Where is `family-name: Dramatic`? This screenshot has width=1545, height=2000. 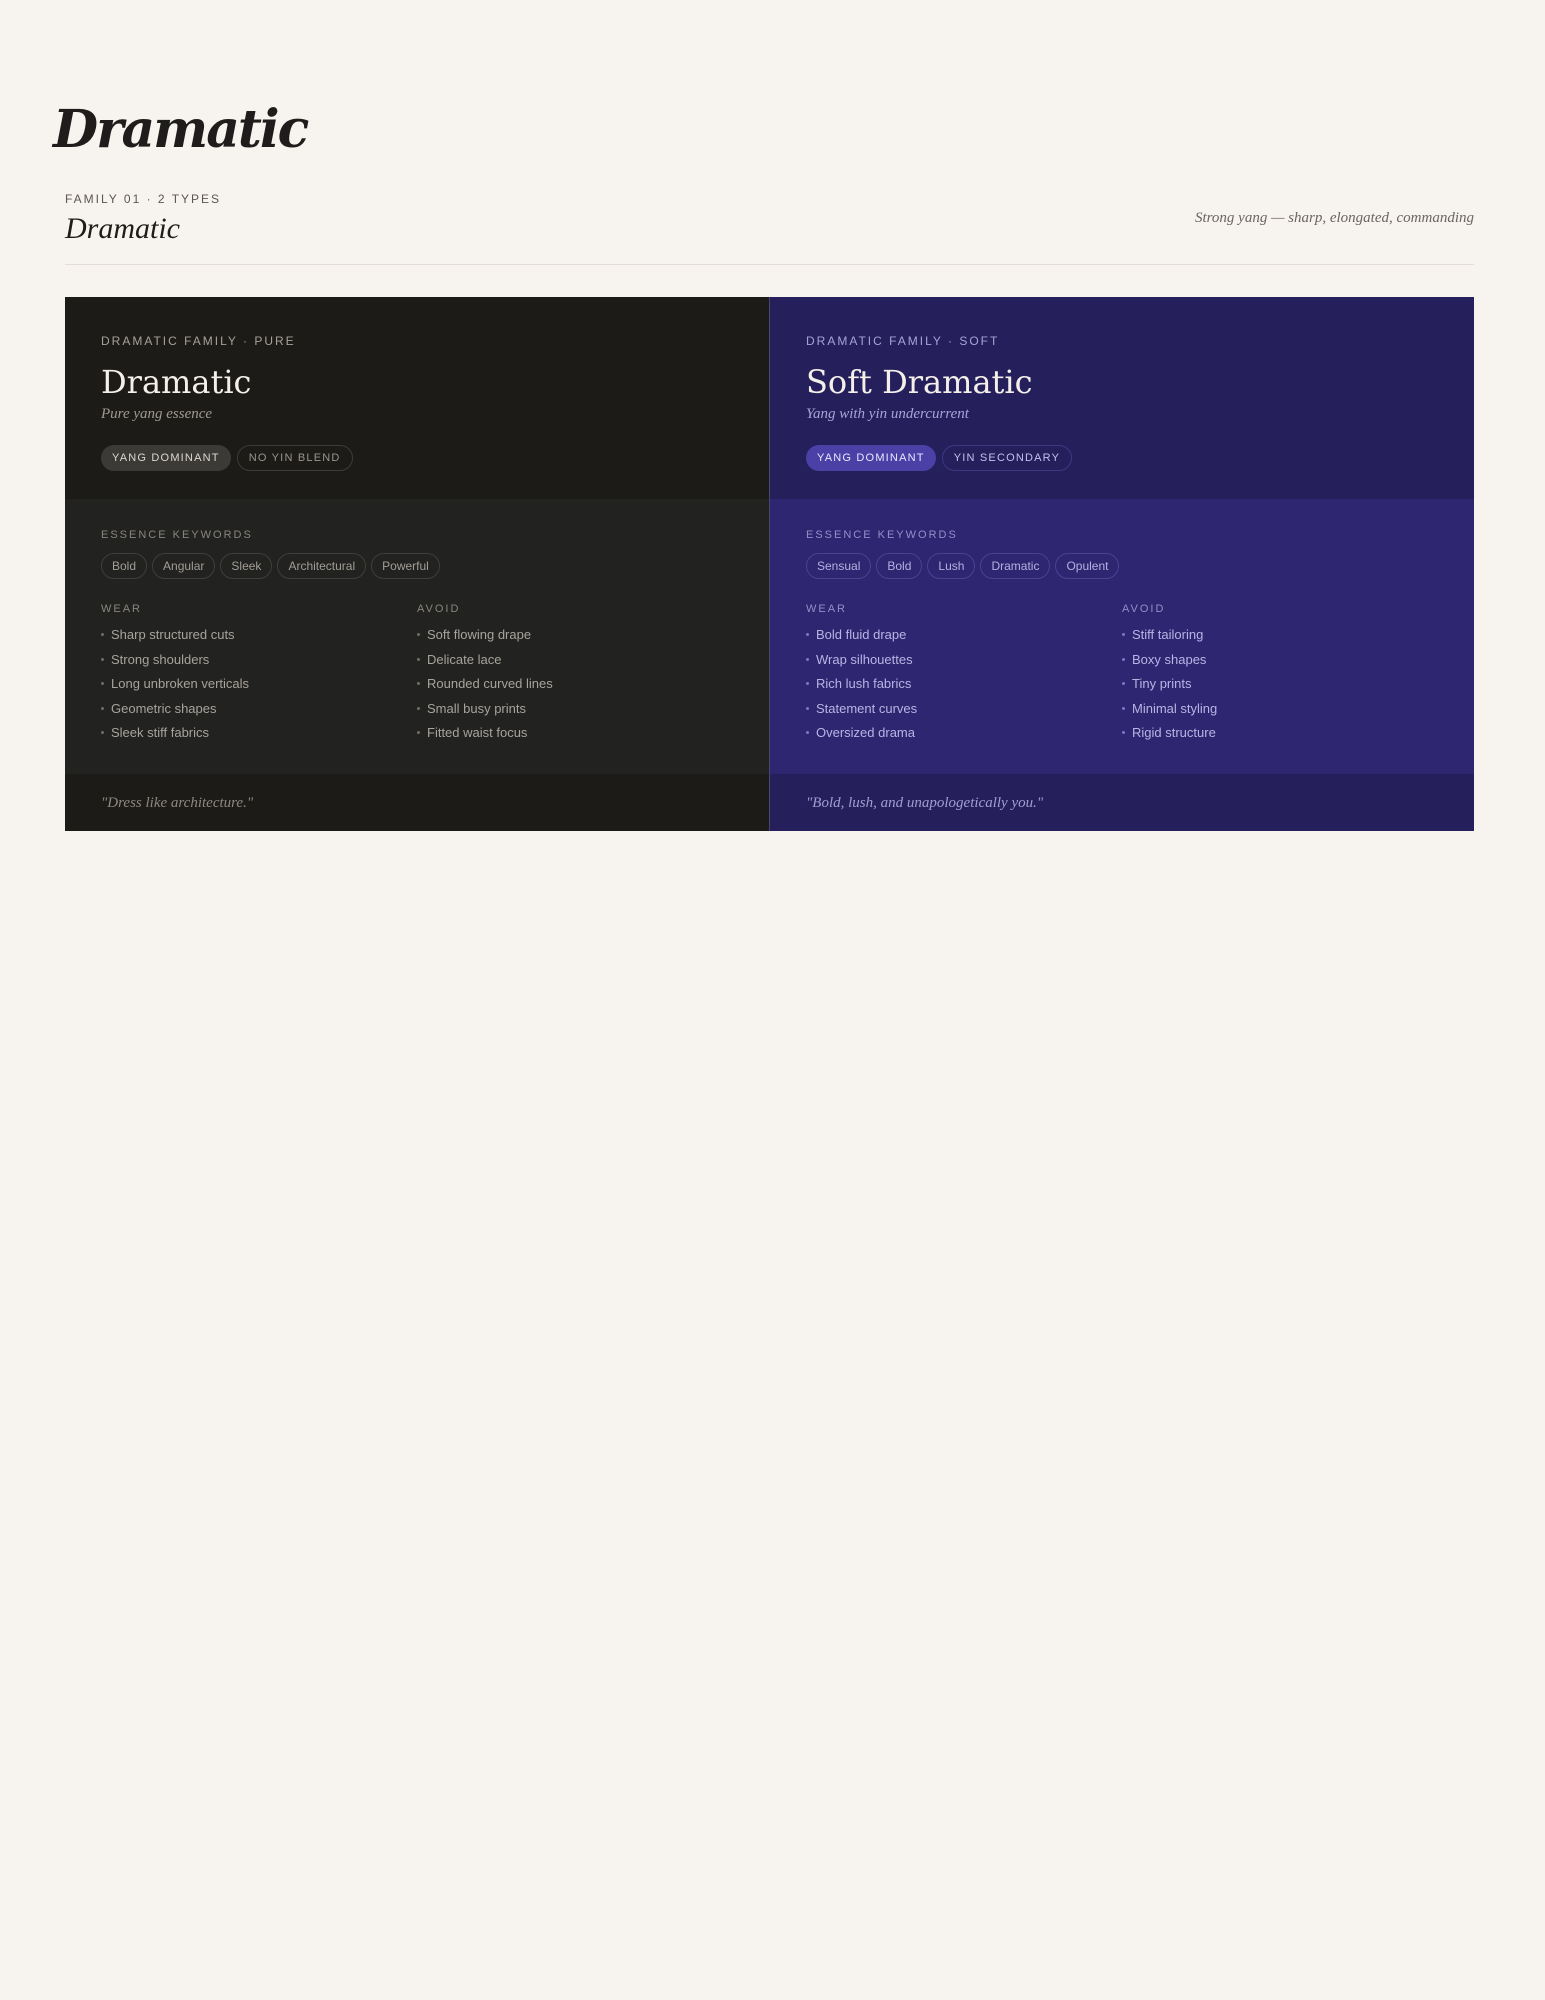
family-name: Dramatic is located at coordinates (122, 228).